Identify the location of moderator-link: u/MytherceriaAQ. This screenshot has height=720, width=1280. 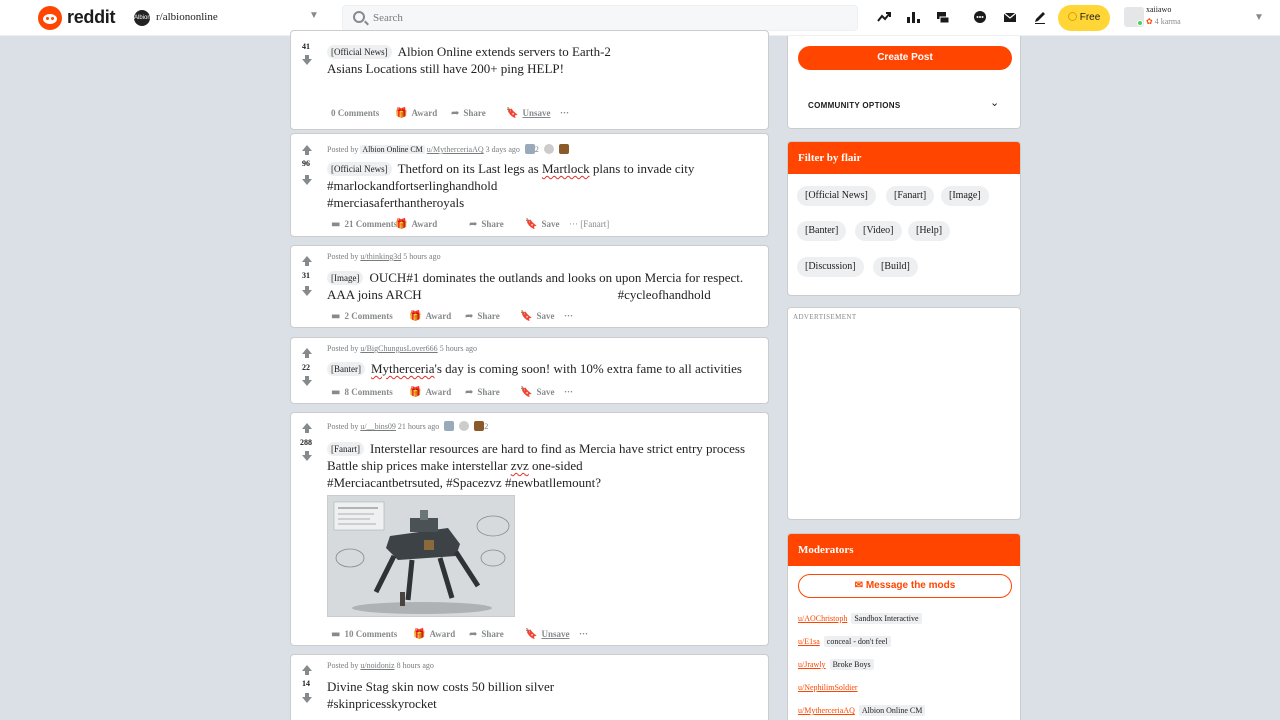
(826, 710).